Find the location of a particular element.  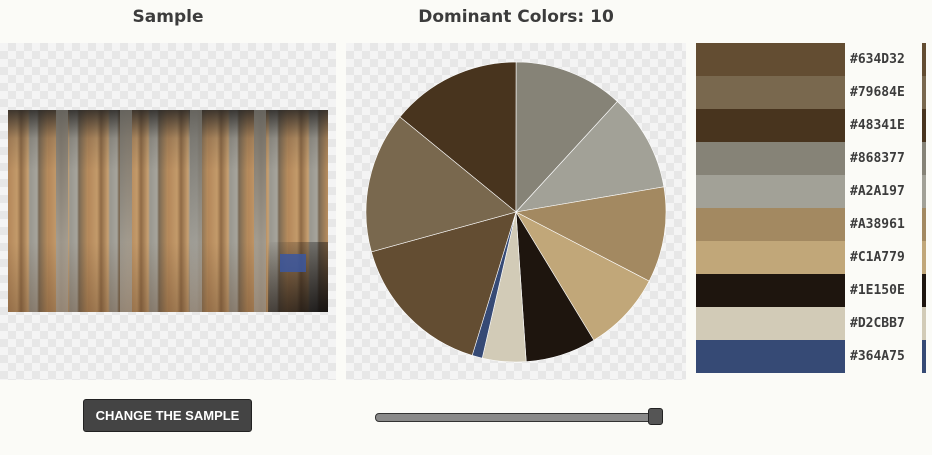

palette-row: #868377 is located at coordinates (814, 158).